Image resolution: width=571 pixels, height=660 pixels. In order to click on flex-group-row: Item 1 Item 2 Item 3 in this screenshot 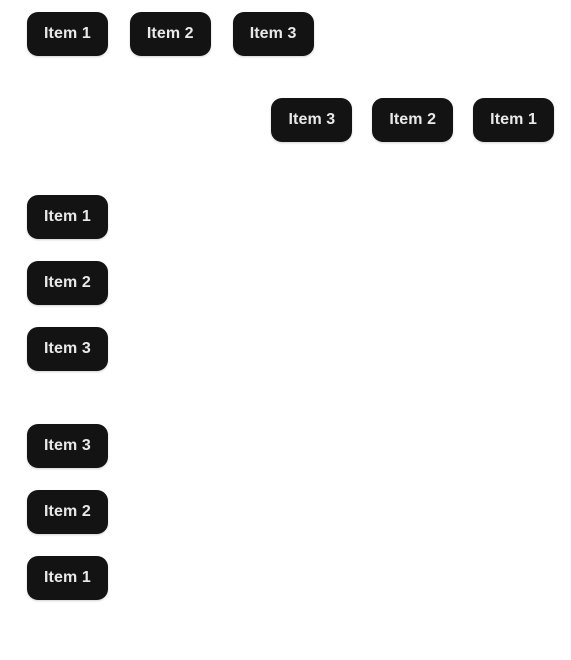, I will do `click(285, 28)`.